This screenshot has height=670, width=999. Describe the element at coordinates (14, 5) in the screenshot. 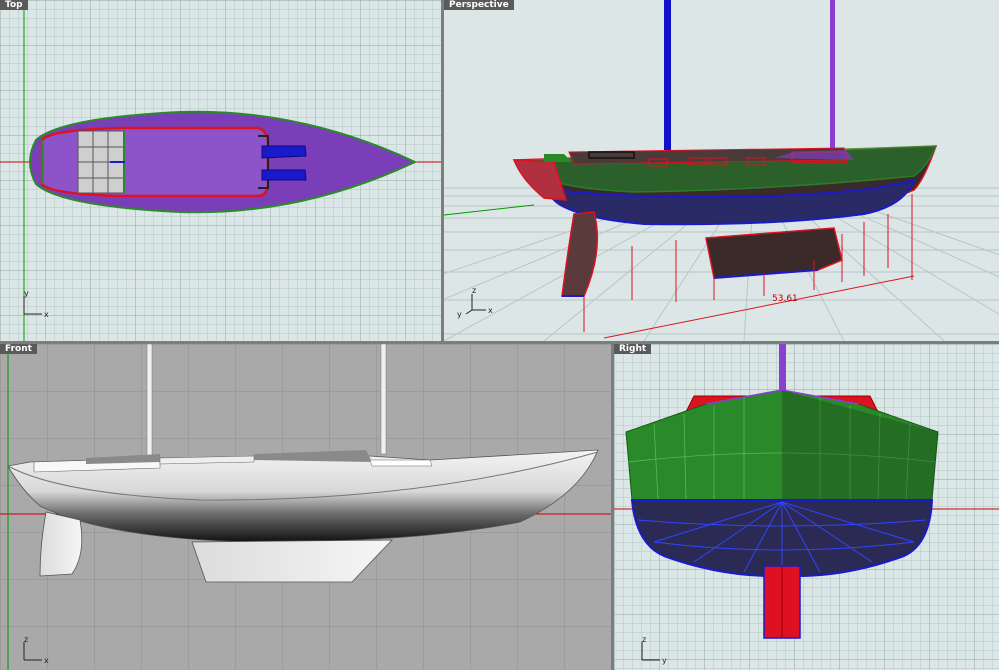

I see `viewport-label-top: Top` at that location.